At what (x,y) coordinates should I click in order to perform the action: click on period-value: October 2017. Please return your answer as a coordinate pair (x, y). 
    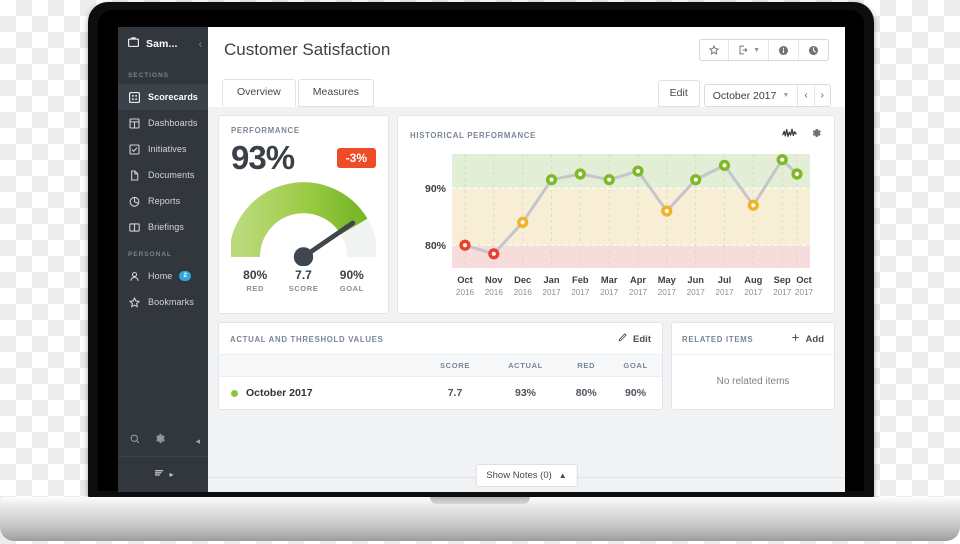
    Looking at the image, I should click on (744, 95).